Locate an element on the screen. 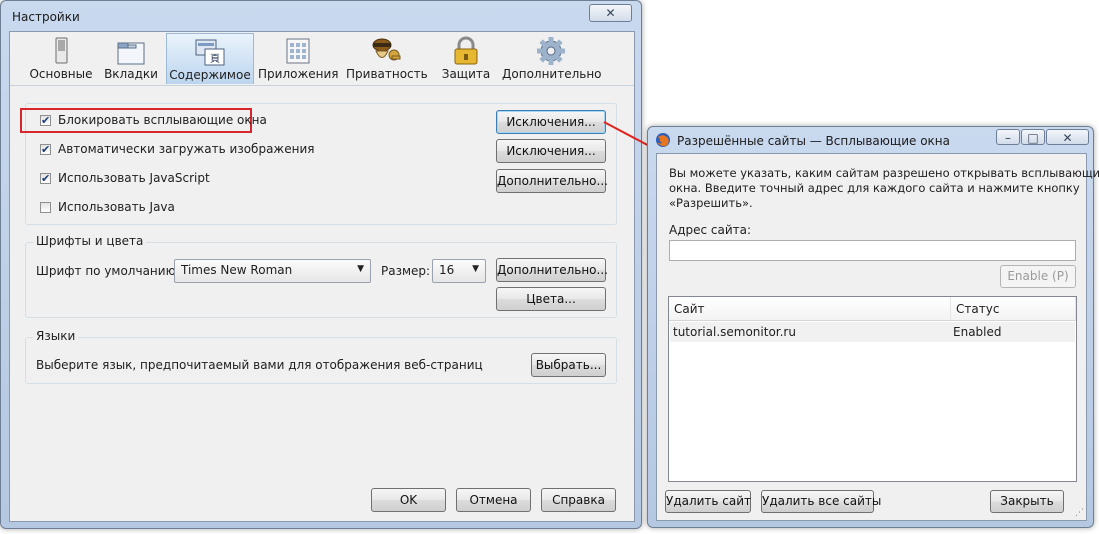 The height and width of the screenshot is (534, 1099). tab-content: 頁 Содержимое is located at coordinates (210, 58).